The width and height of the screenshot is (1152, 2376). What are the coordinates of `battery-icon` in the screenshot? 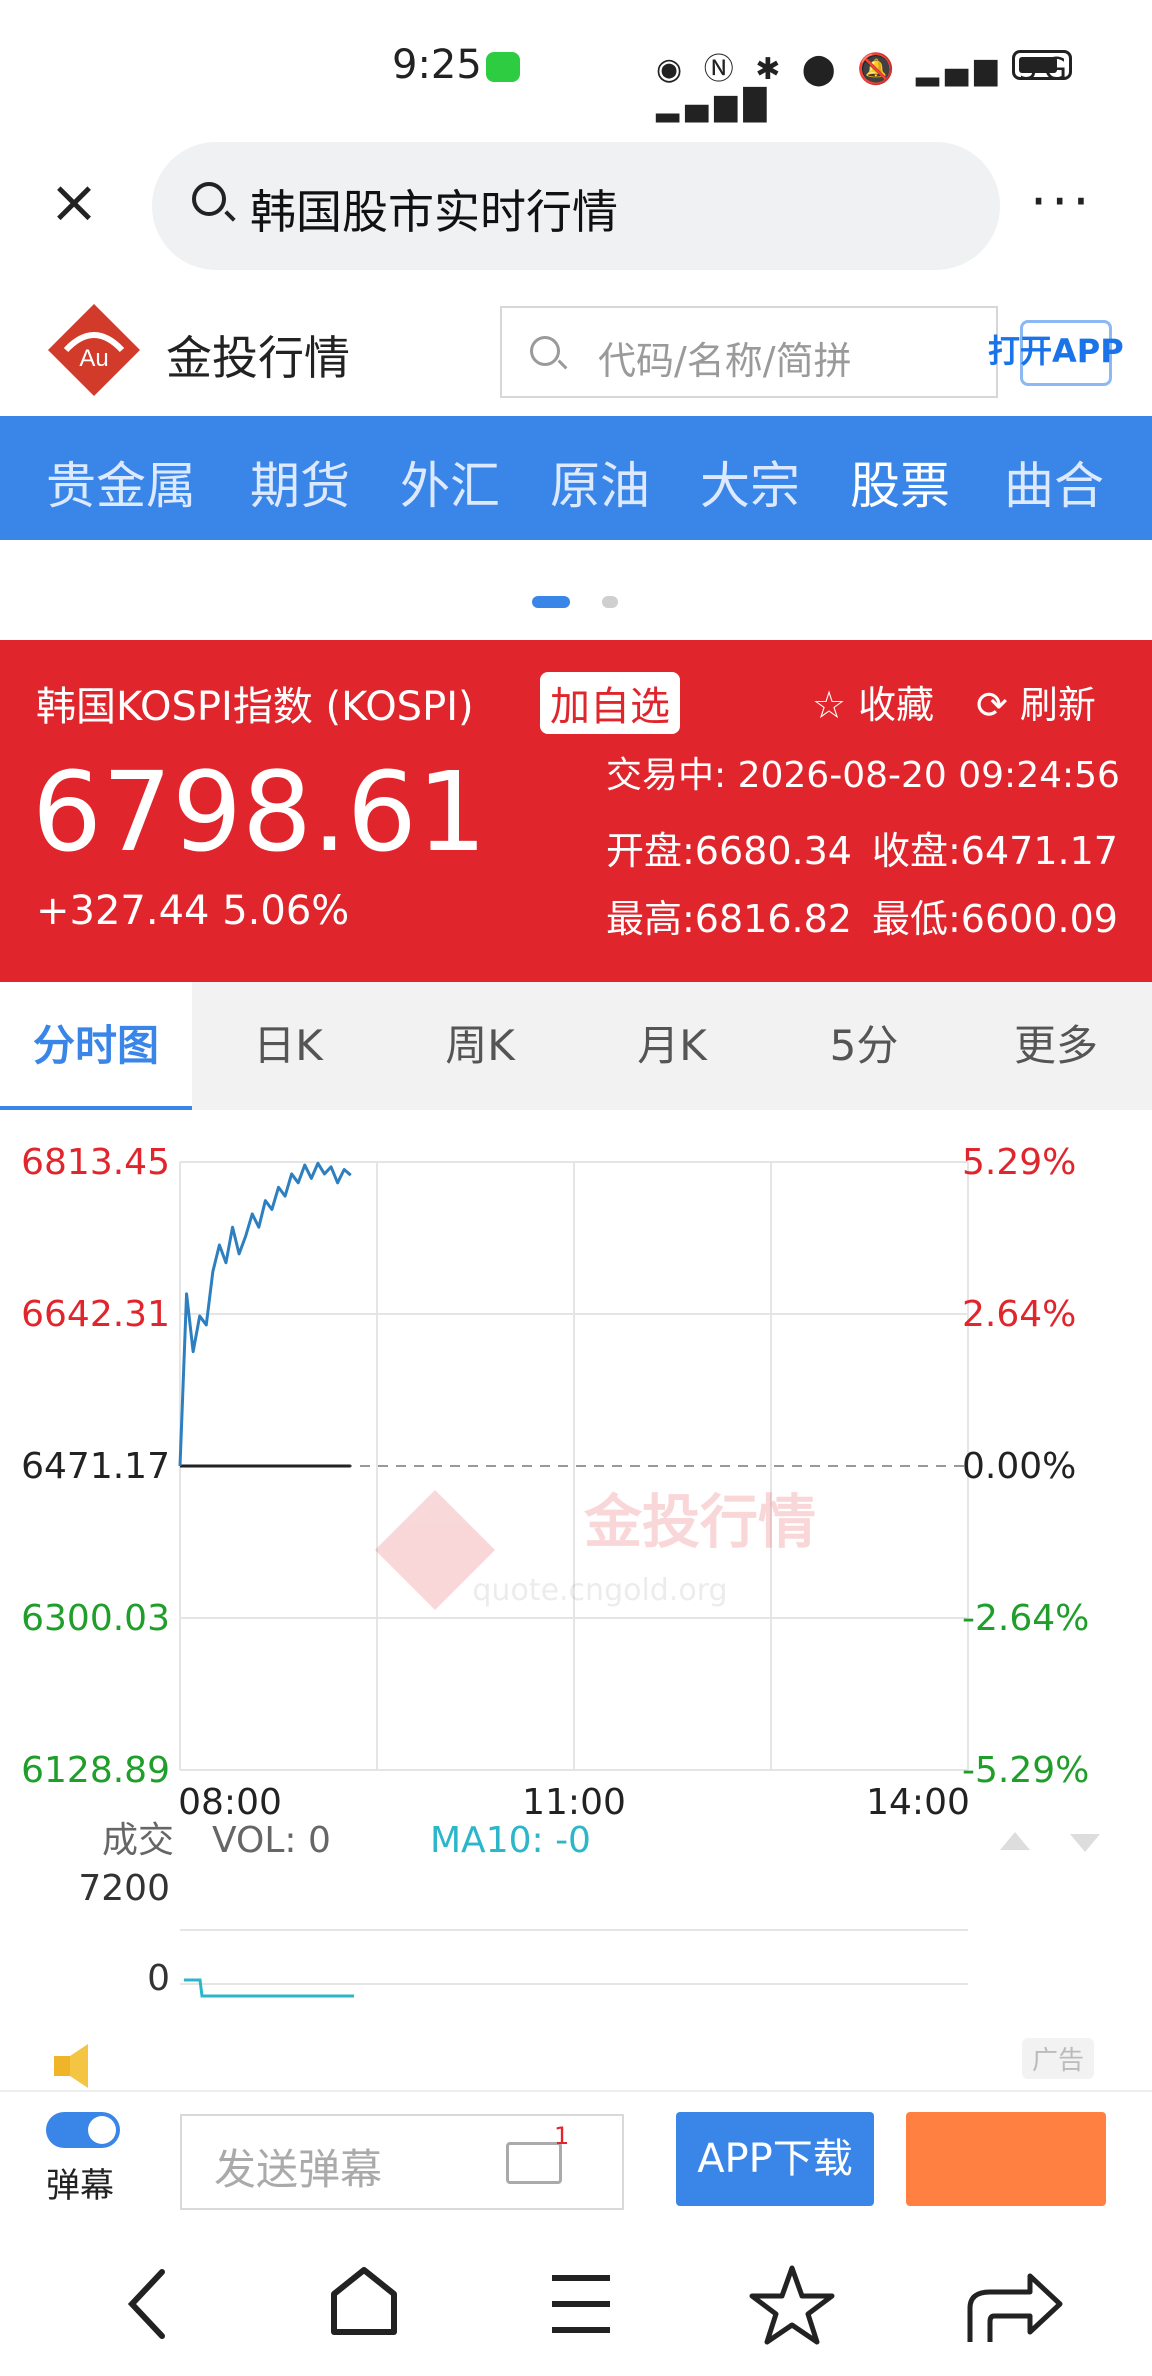 It's located at (1042, 65).